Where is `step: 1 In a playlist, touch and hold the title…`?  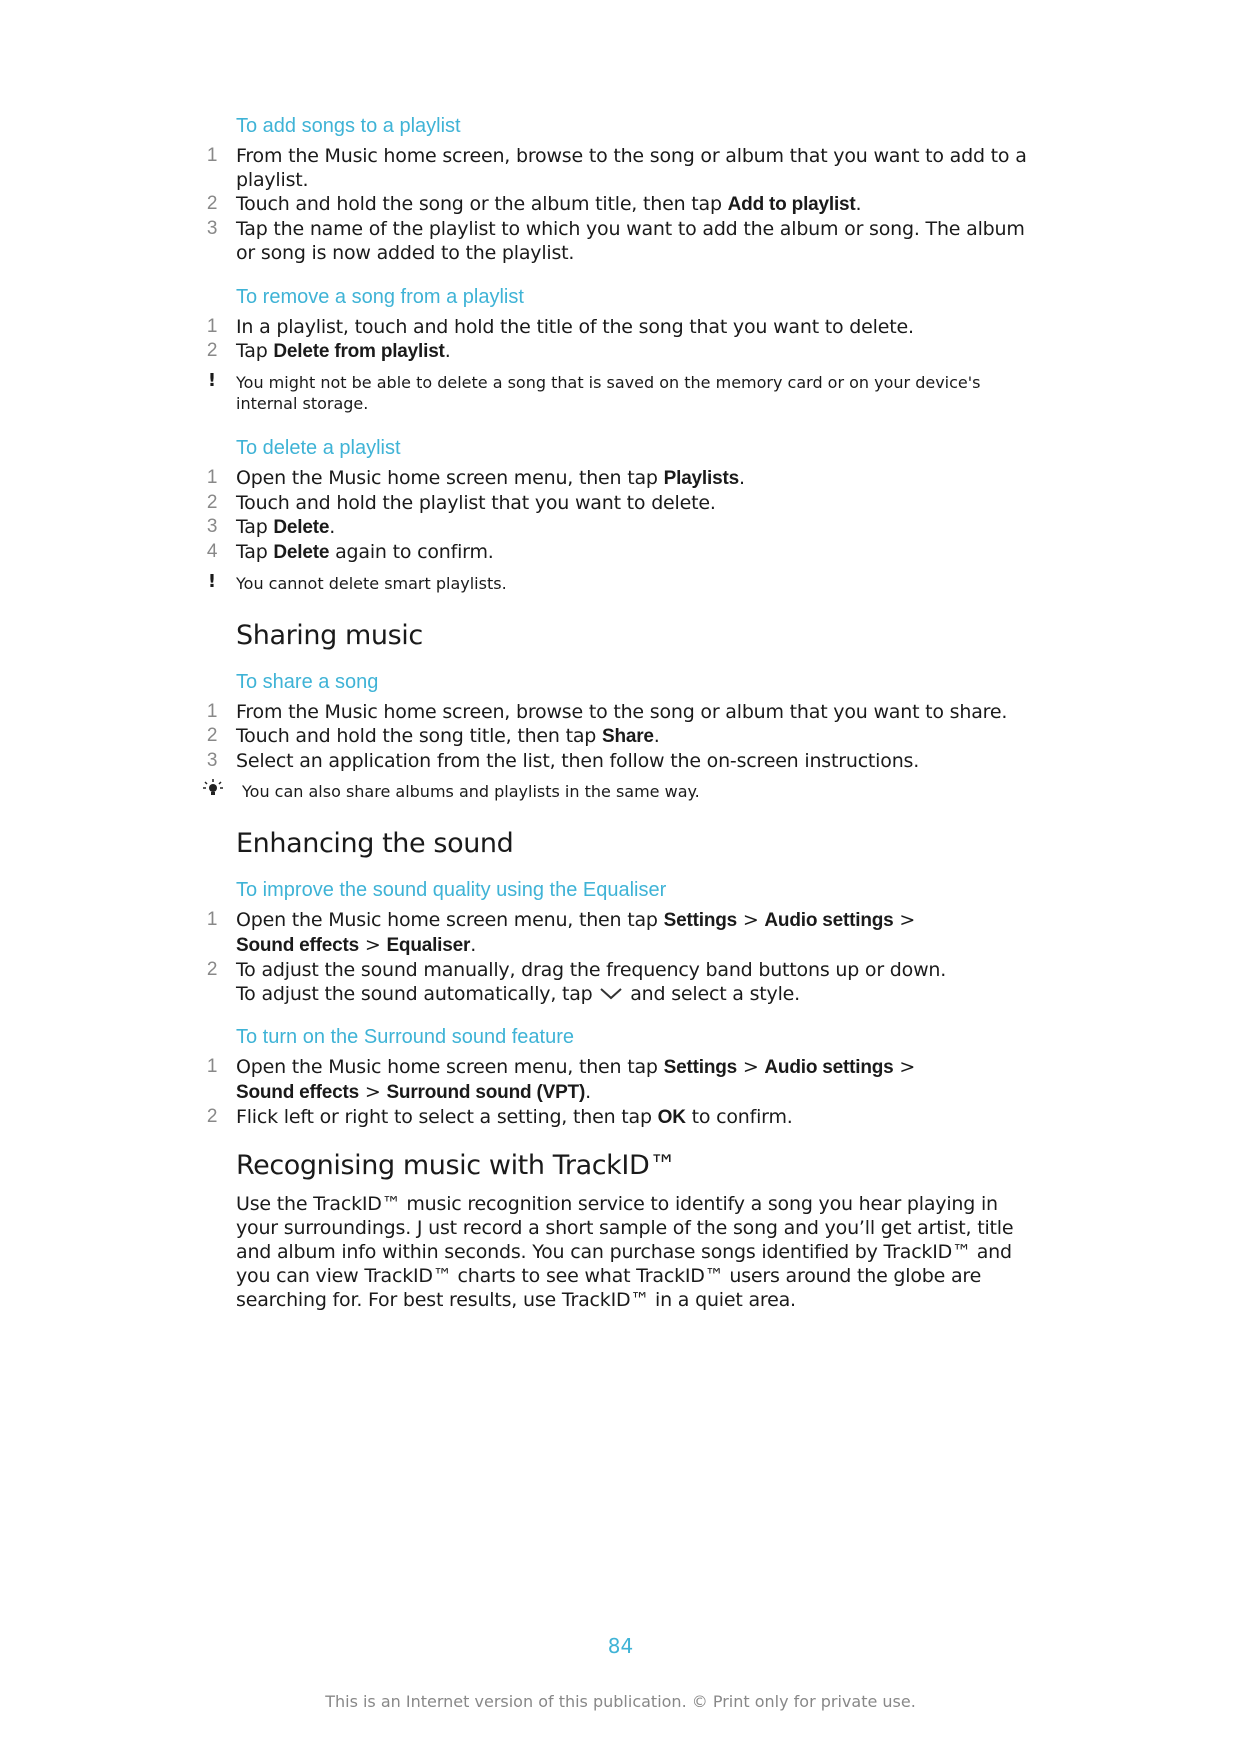
step: 1 In a playlist, touch and hold the title… is located at coordinates (621, 327).